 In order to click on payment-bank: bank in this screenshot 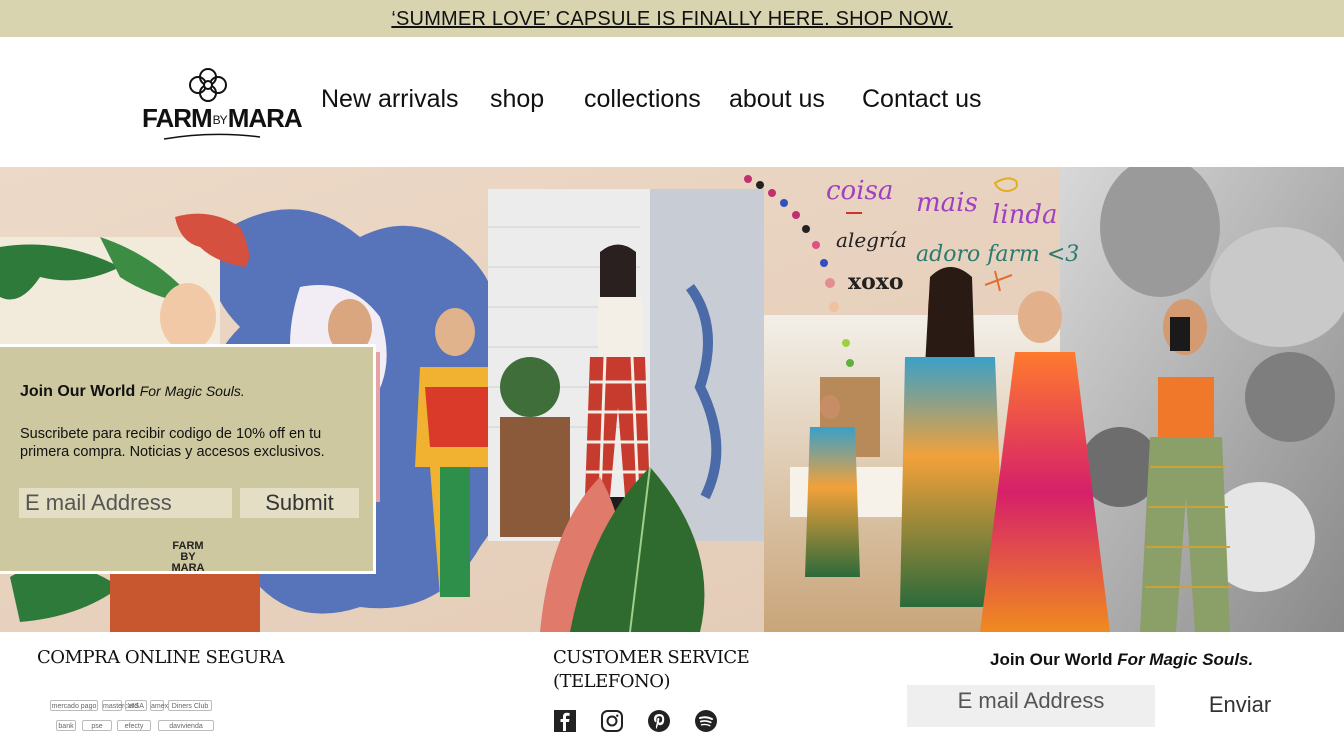, I will do `click(66, 725)`.